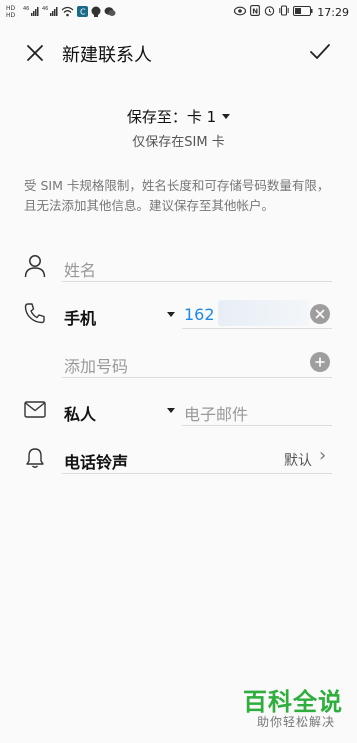 The height and width of the screenshot is (743, 357). I want to click on name-divider, so click(197, 281).